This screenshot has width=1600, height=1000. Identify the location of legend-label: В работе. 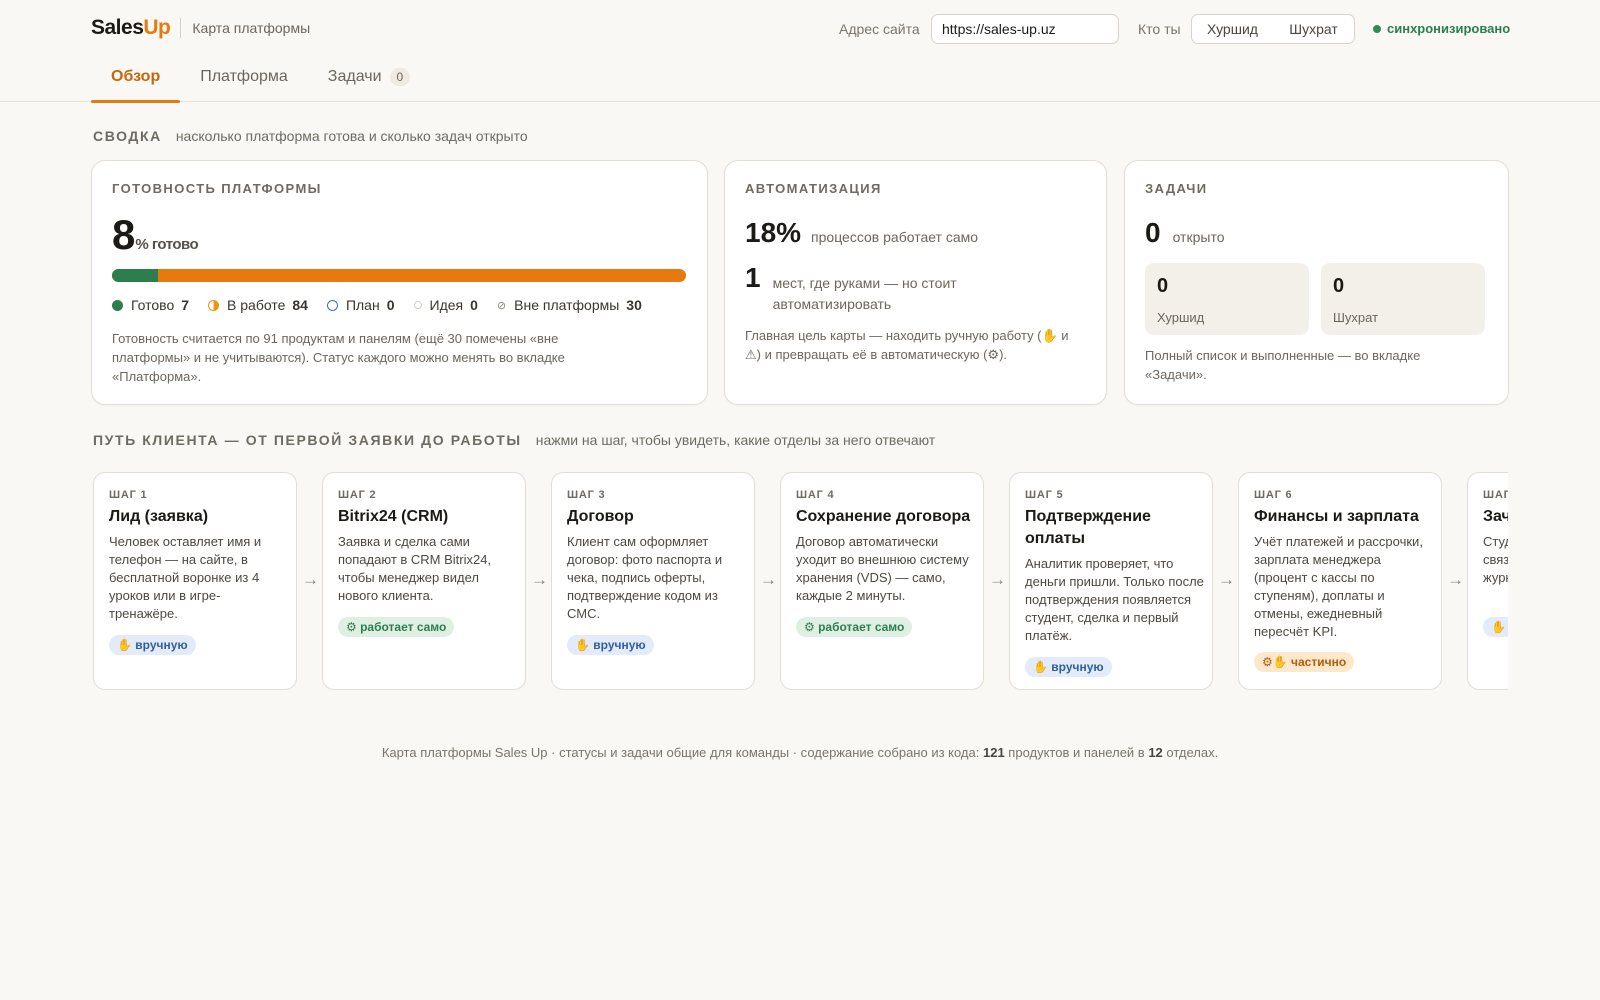
(256, 305).